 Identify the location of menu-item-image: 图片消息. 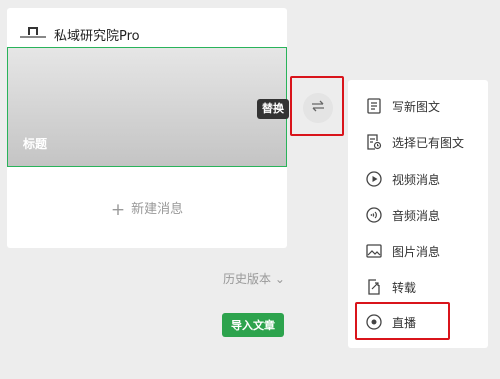
(403, 251).